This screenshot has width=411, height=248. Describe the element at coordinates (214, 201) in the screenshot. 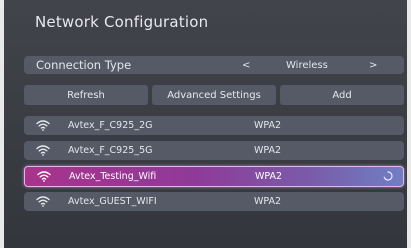

I see `network-row: Avtex_GUEST_WIFI WPA2` at that location.